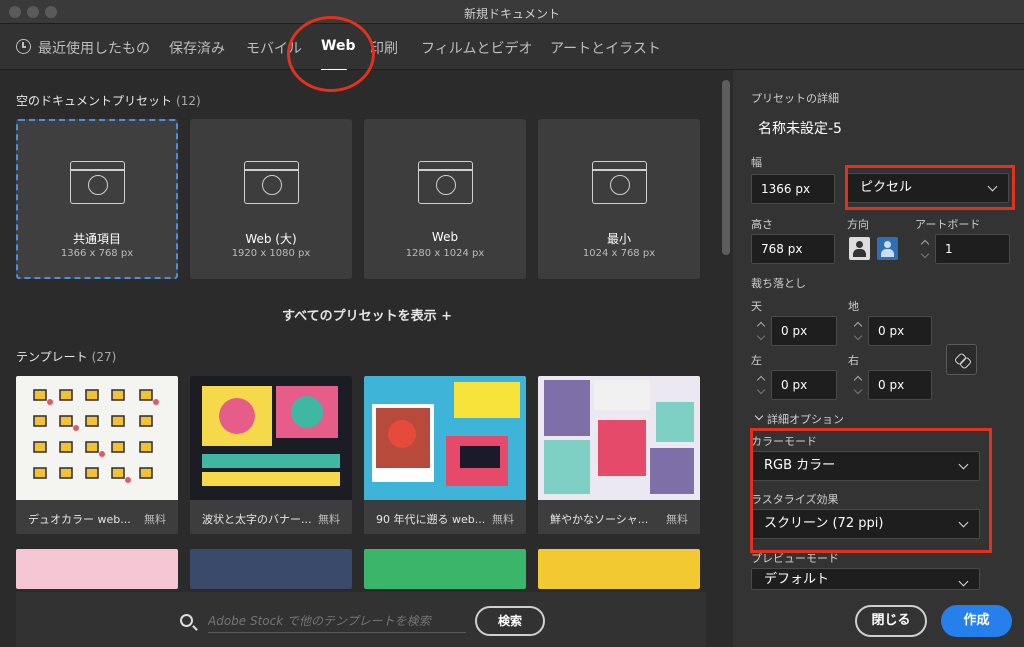  I want to click on template-card: 波状と太字のバナー... 無料, so click(271, 455).